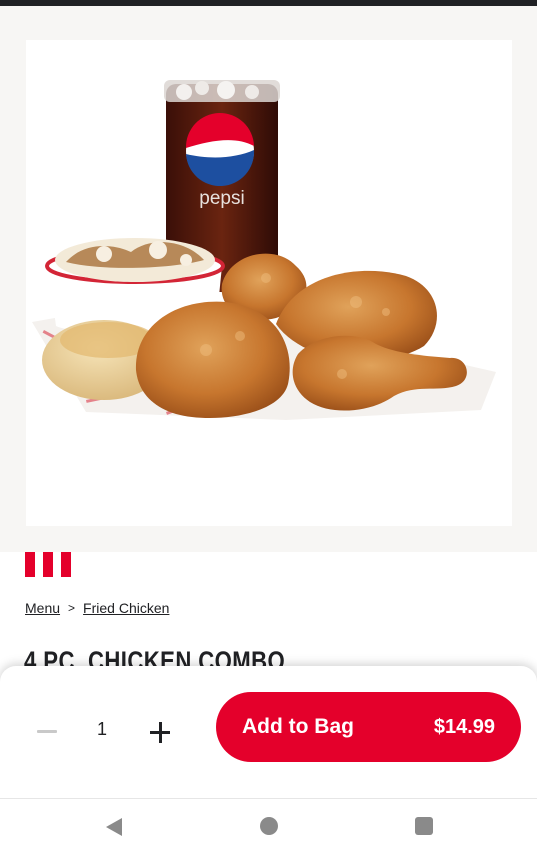 This screenshot has width=537, height=856. What do you see at coordinates (464, 726) in the screenshot?
I see `price-label: $14.99` at bounding box center [464, 726].